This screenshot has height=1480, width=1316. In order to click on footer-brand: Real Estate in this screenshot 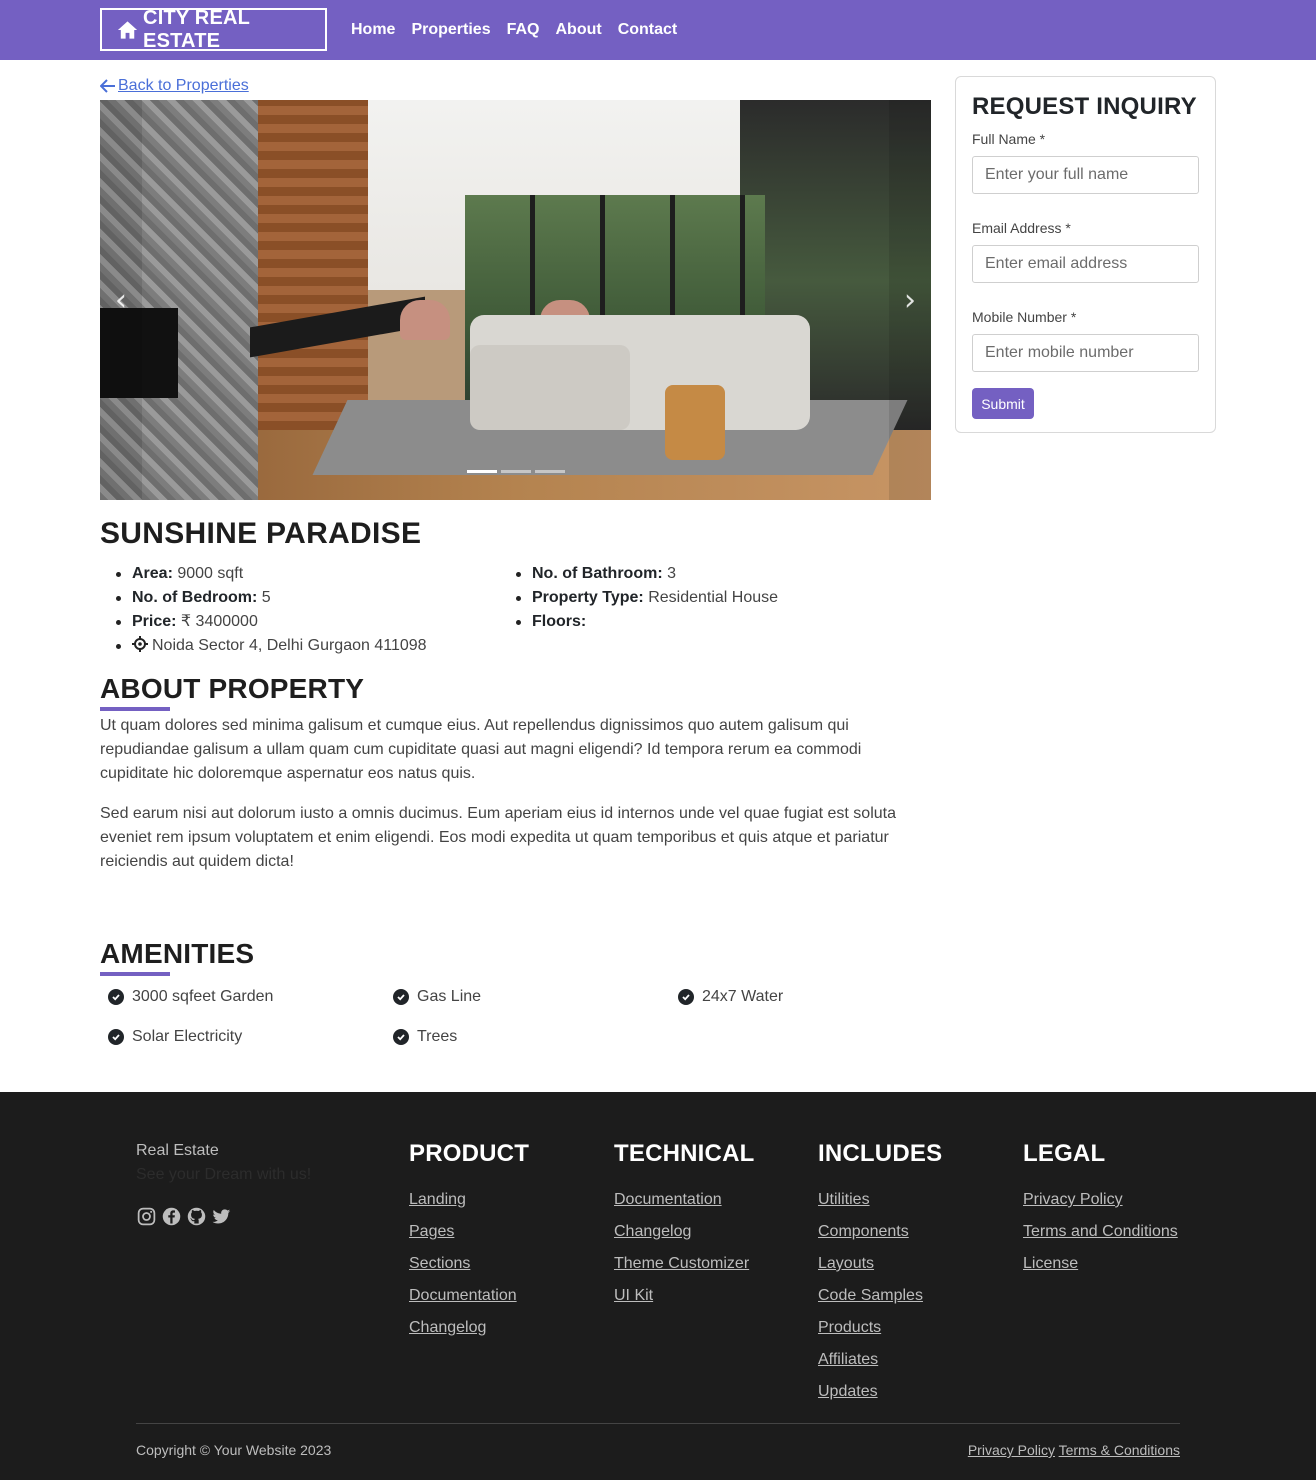, I will do `click(177, 1150)`.